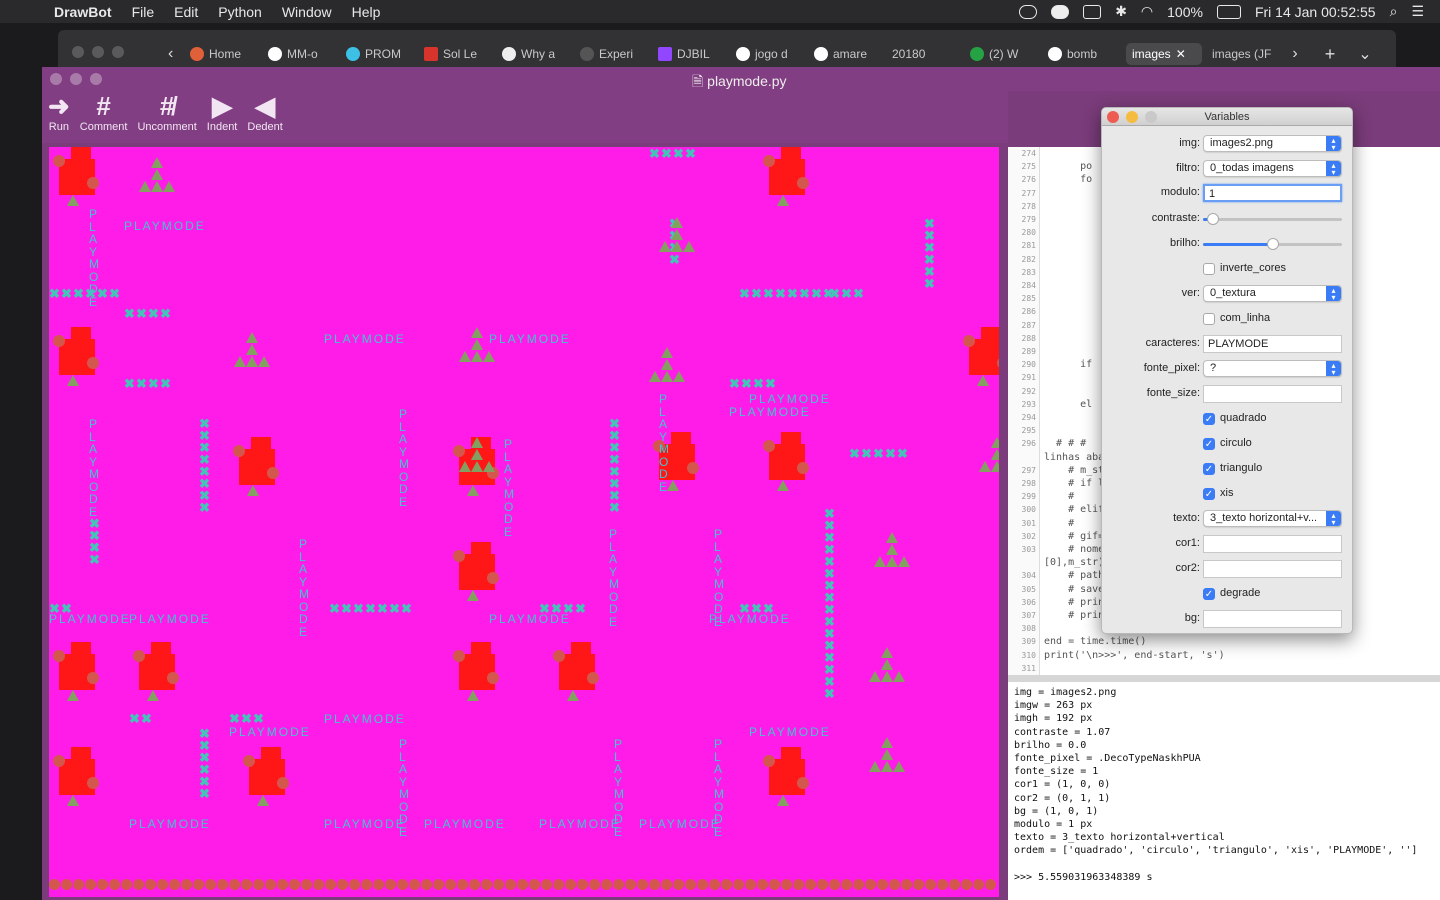 This screenshot has width=1440, height=900. Describe the element at coordinates (366, 12) in the screenshot. I see `menu-help: Help` at that location.